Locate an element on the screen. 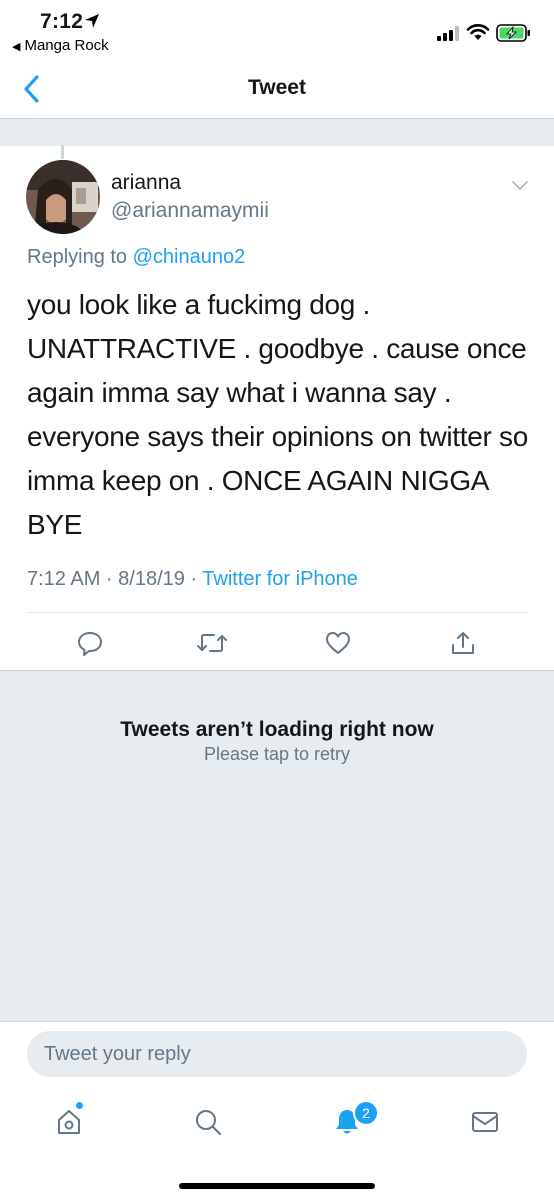  home-icon is located at coordinates (69, 1122).